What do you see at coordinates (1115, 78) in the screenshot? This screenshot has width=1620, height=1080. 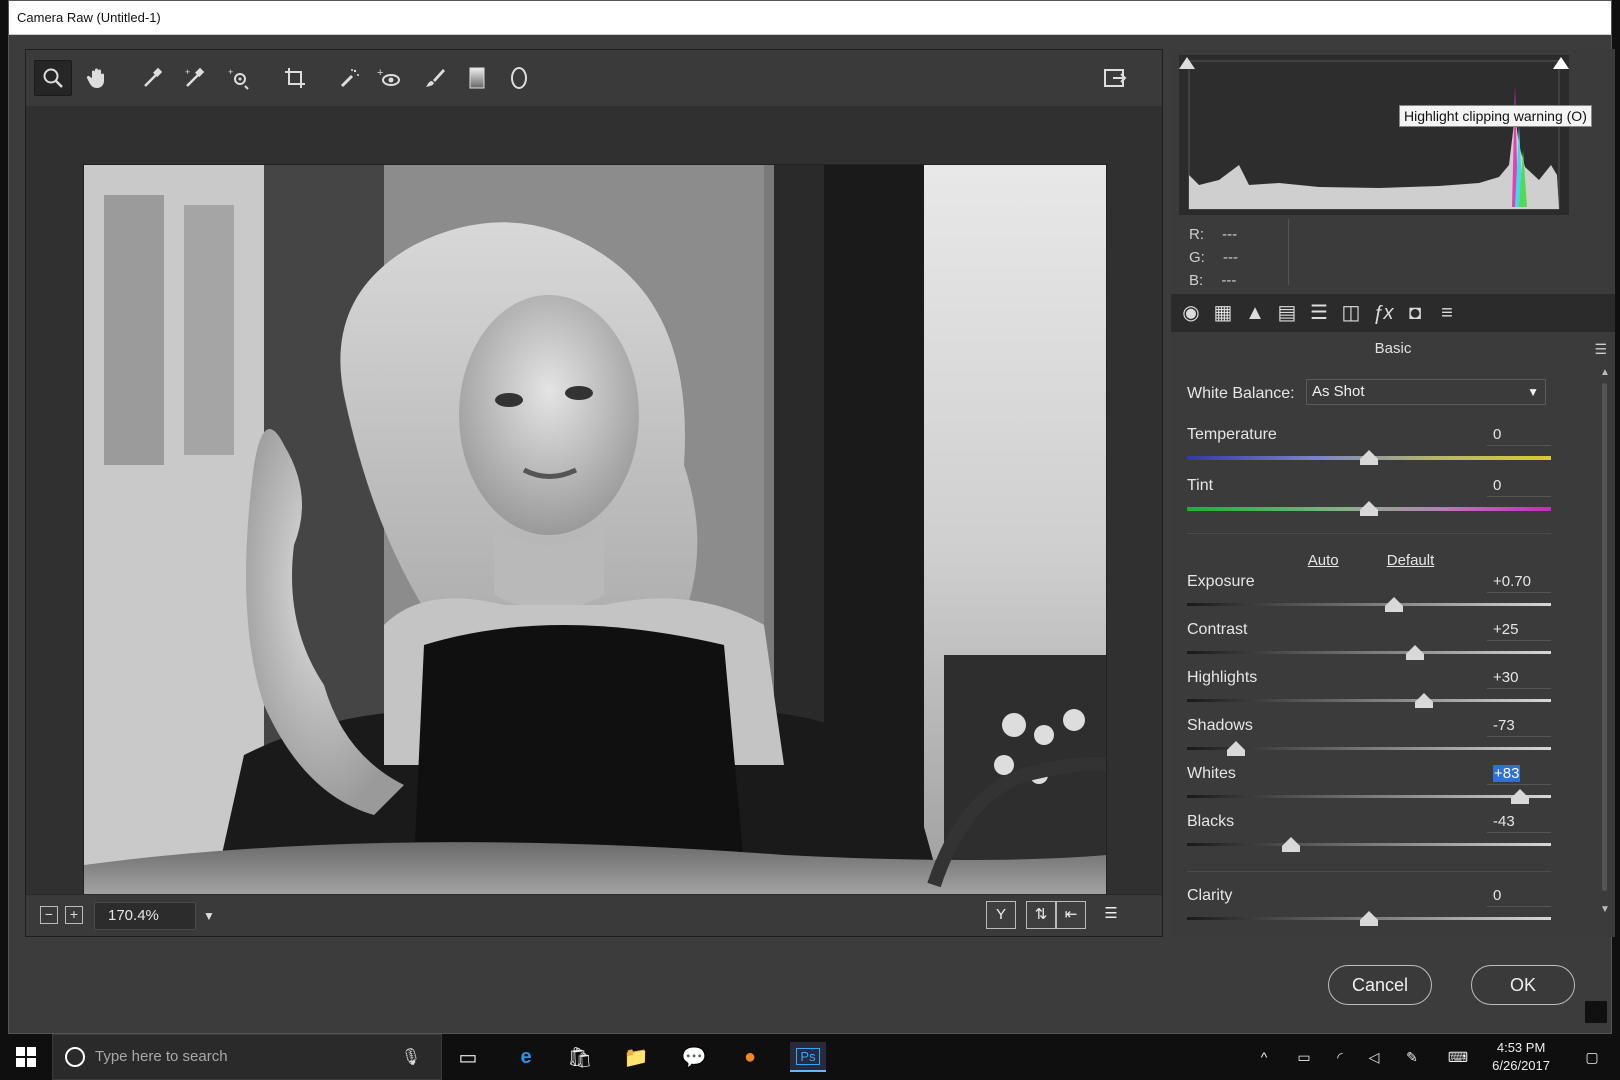 I see `fullscreen-toggle-icon` at bounding box center [1115, 78].